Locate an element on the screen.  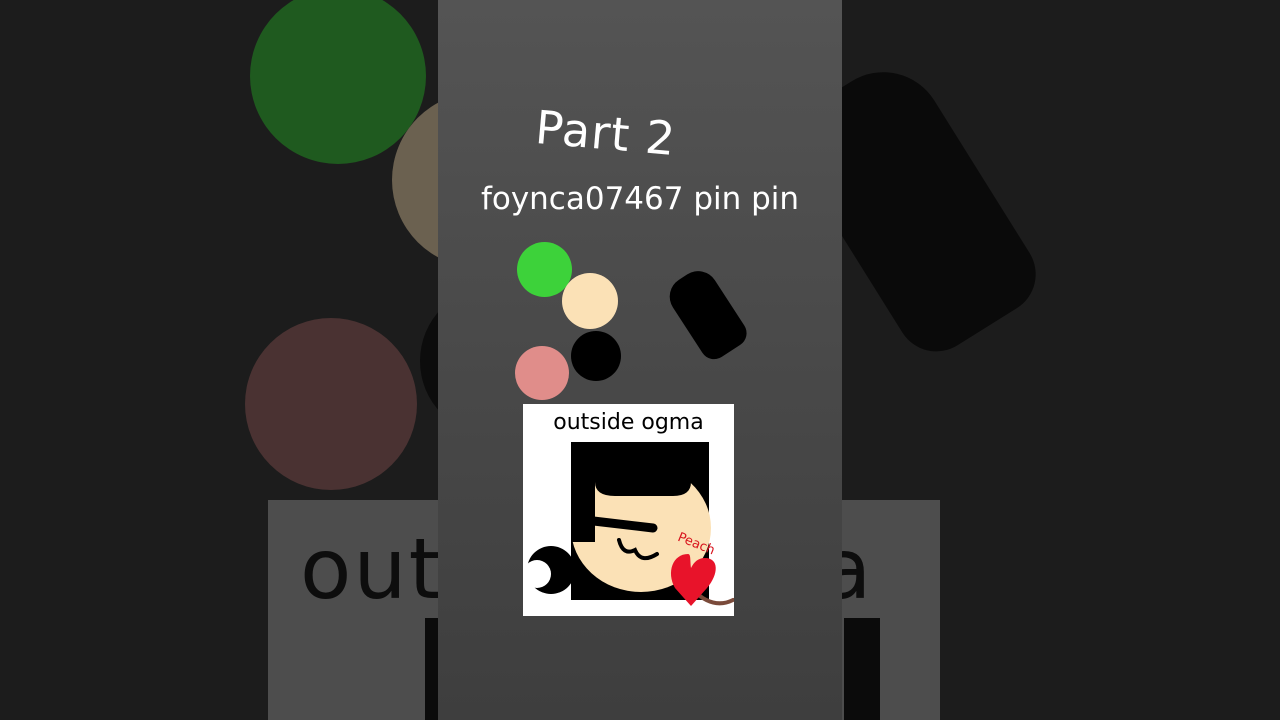
character-card: outside ogma Peach is located at coordinates (628, 510).